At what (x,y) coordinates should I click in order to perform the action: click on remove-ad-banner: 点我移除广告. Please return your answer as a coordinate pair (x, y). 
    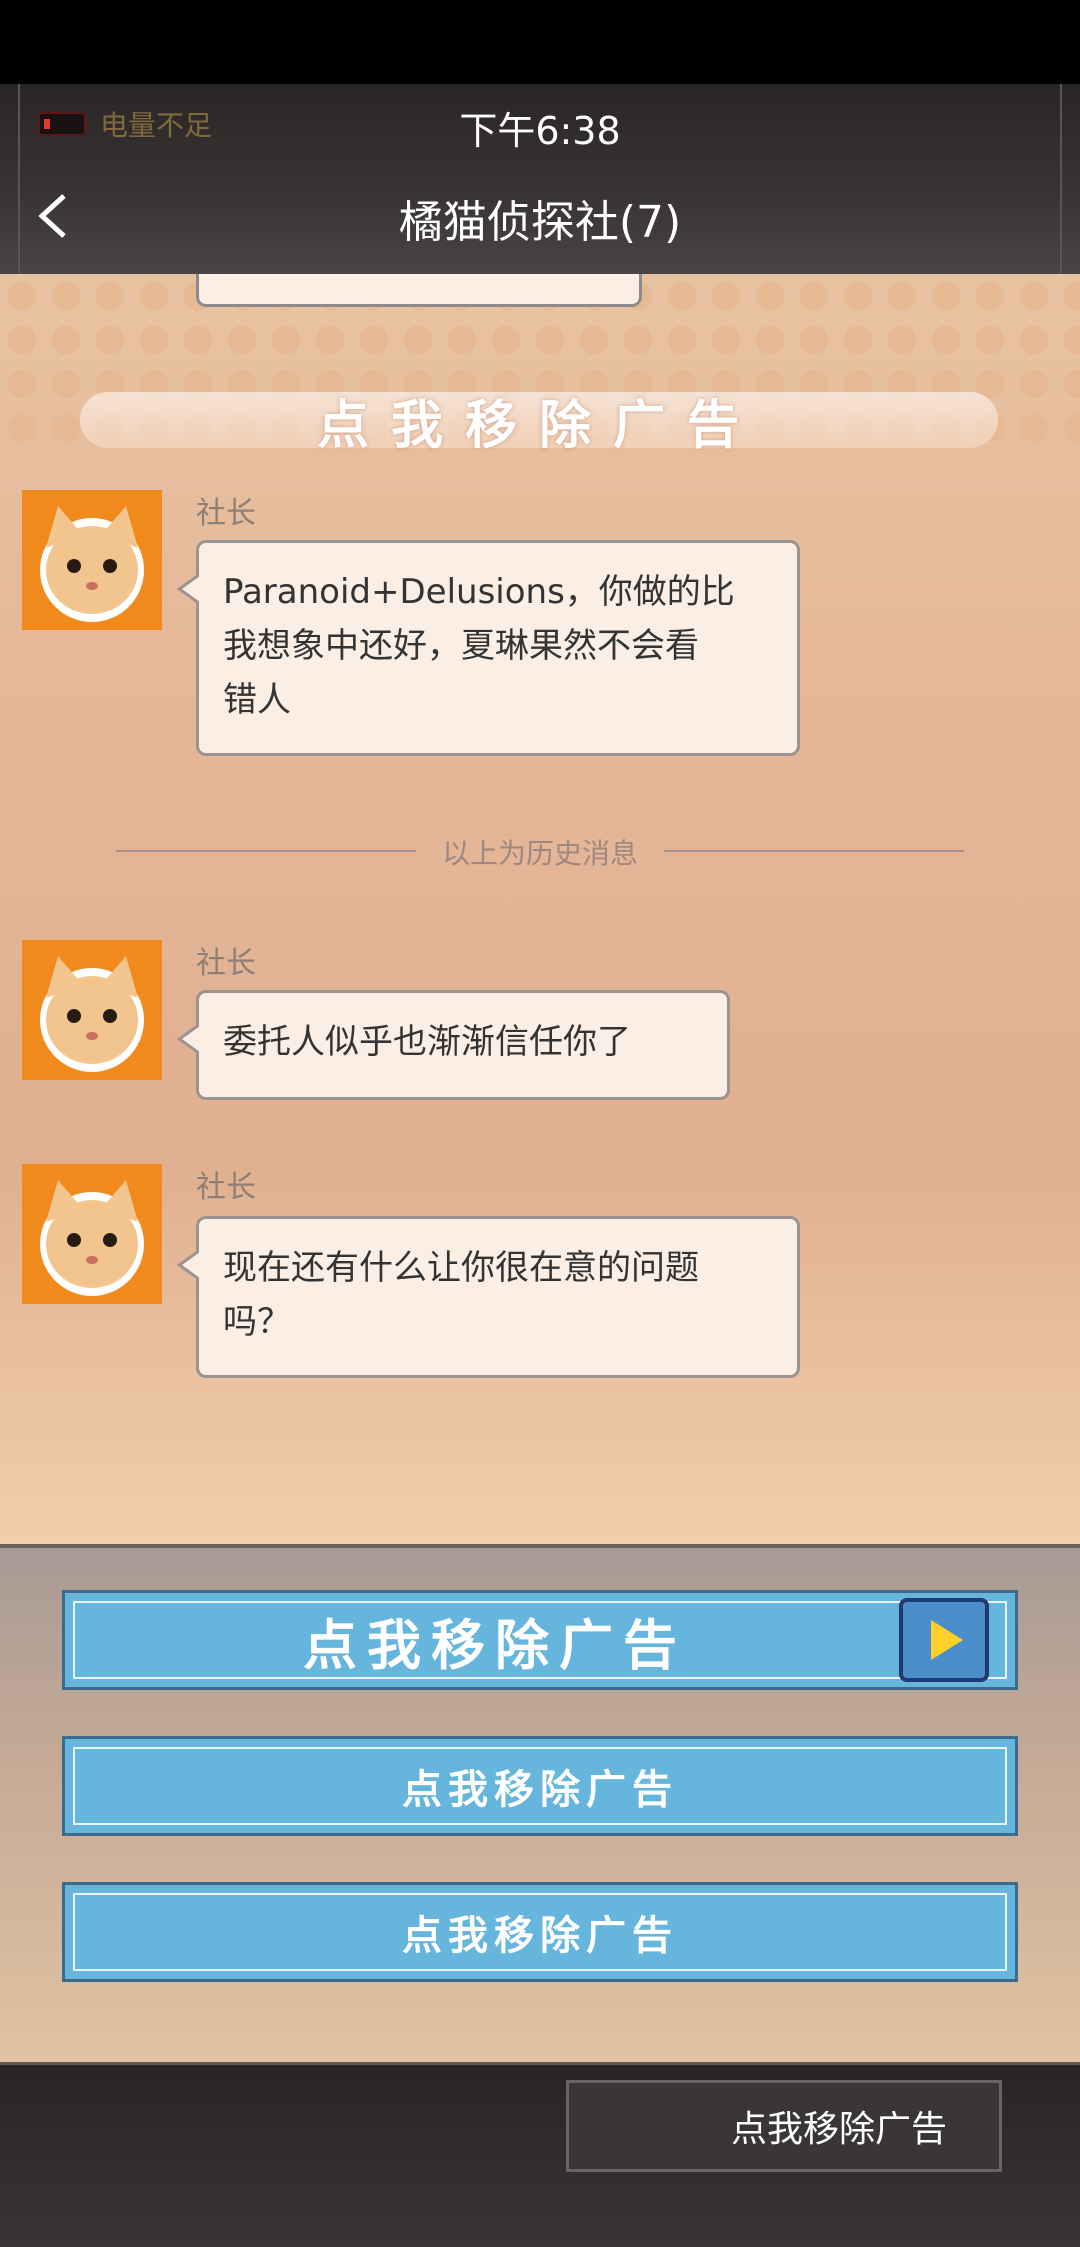
    Looking at the image, I should click on (539, 424).